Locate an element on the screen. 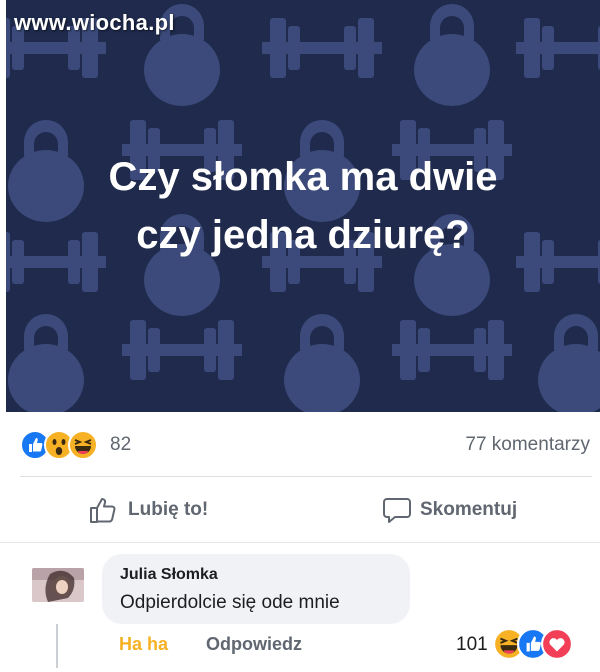 The image size is (600, 672). thumbs-up-icon is located at coordinates (103, 510).